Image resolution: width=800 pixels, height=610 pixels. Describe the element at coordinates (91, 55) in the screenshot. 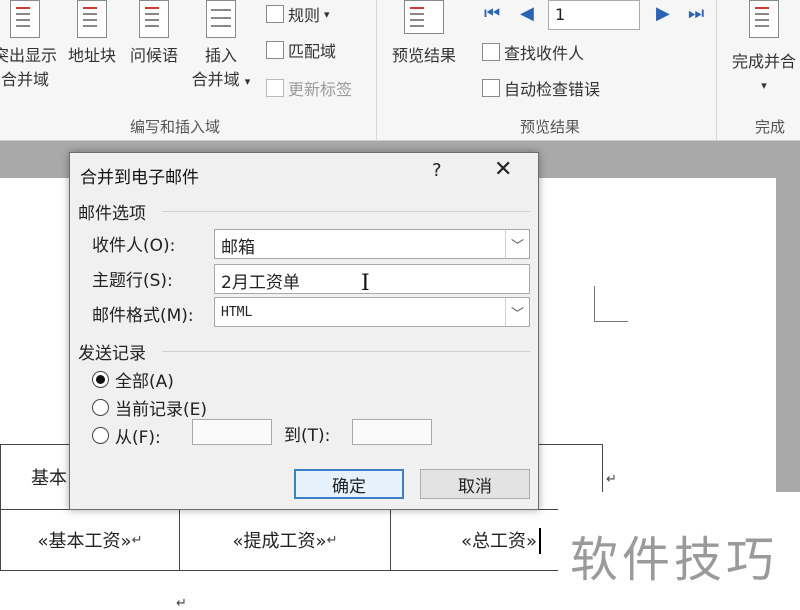

I see `address-block-label: 地址块` at that location.